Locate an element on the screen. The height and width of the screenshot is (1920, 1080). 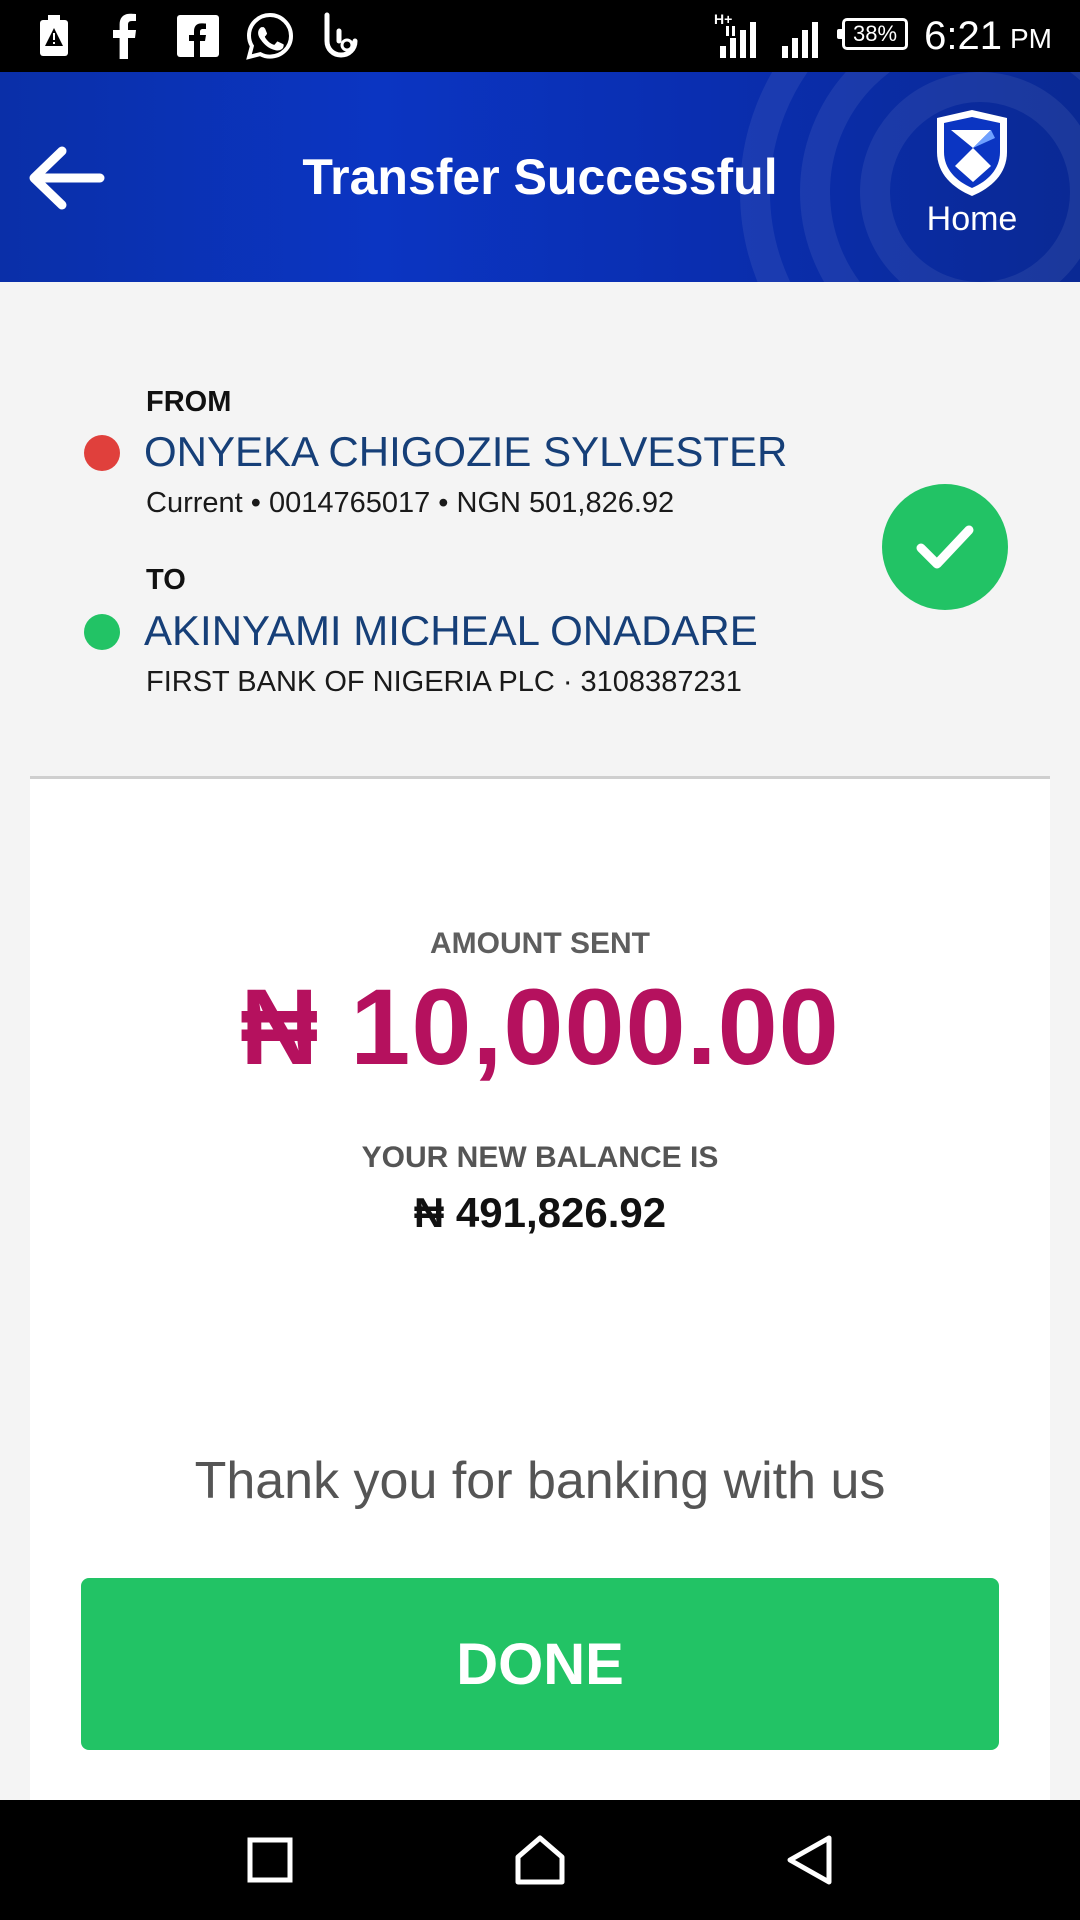
amount-sent-value: ₦ 10,000.00 is located at coordinates (540, 1026).